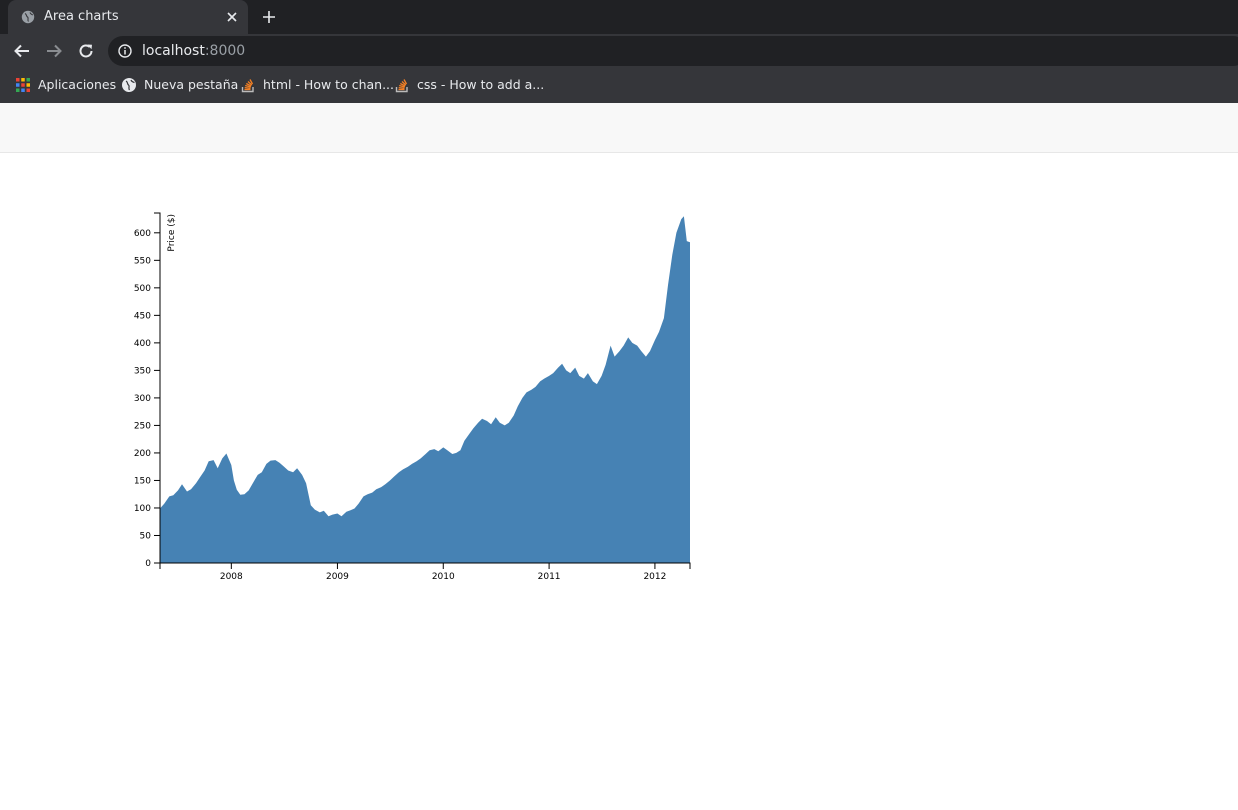 This screenshot has height=810, width=1238. Describe the element at coordinates (148, 564) in the screenshot. I see `y-tick-label: 0` at that location.